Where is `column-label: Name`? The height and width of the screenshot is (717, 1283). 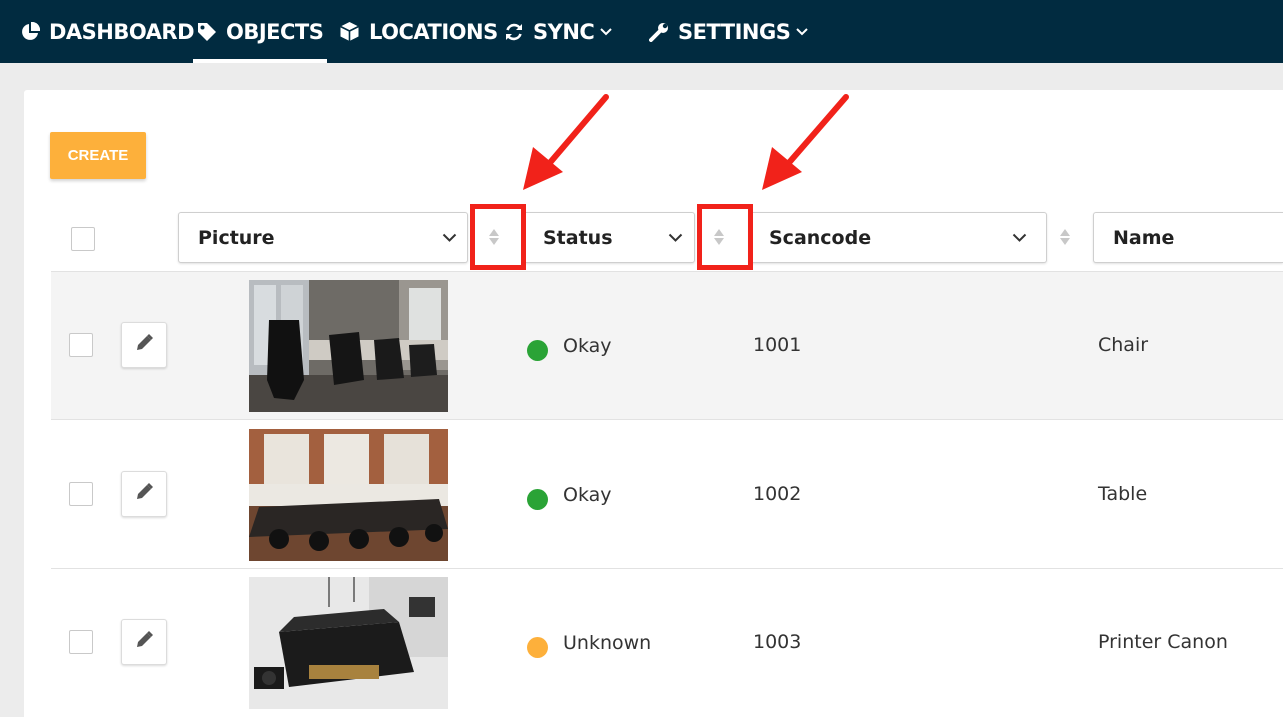 column-label: Name is located at coordinates (1144, 237).